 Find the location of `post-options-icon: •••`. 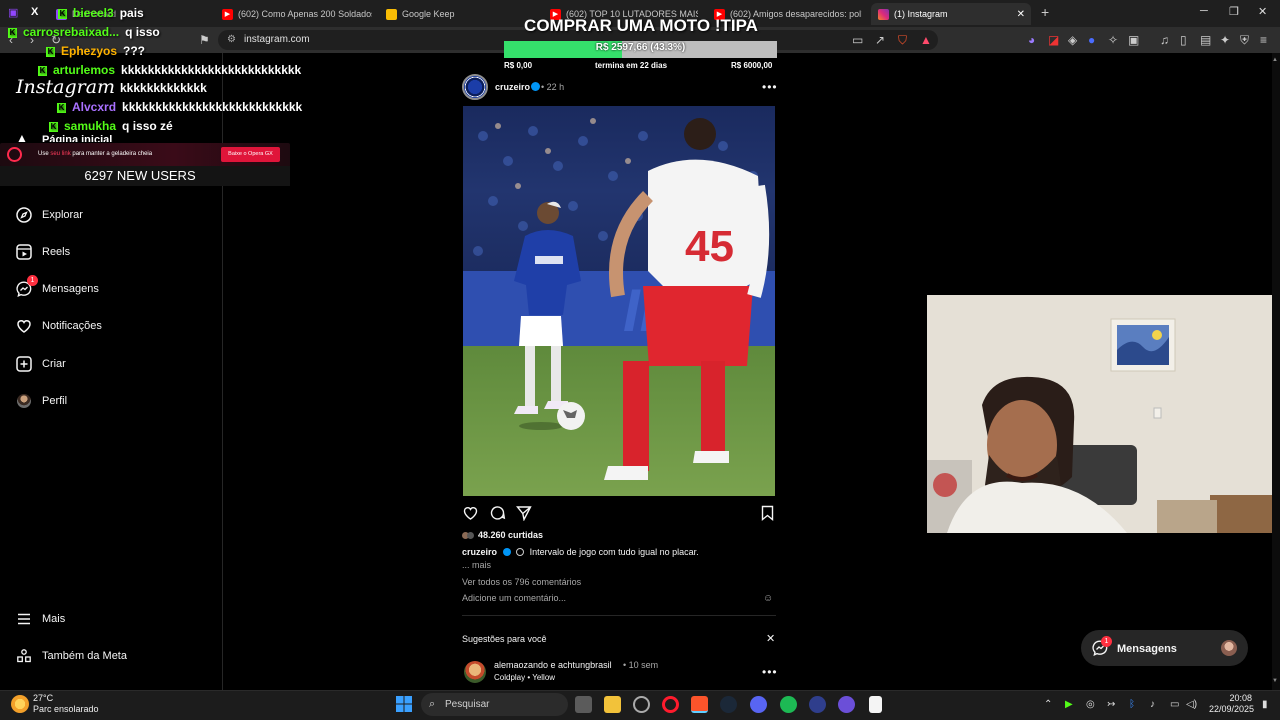

post-options-icon: ••• is located at coordinates (770, 87).